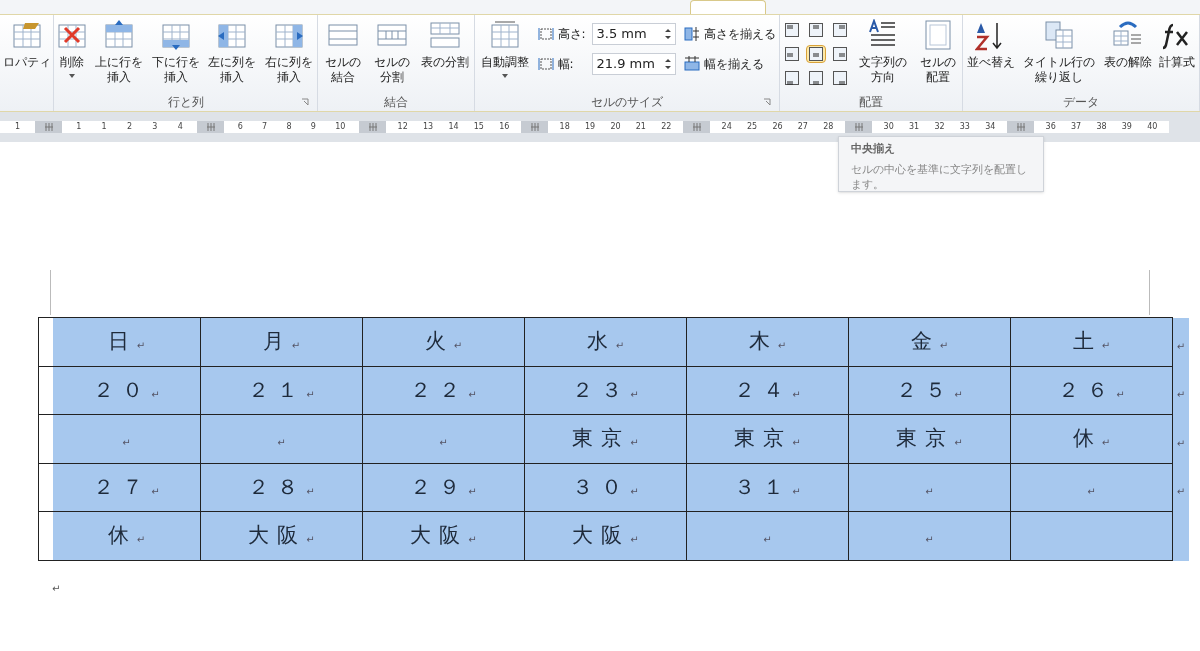 The image size is (1200, 651). What do you see at coordinates (72, 54) in the screenshot?
I see `ribbon-button: 削除` at bounding box center [72, 54].